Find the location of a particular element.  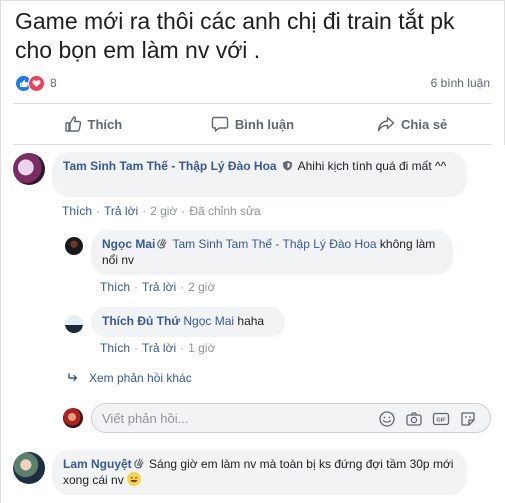

like-button-label: Thích is located at coordinates (105, 124).